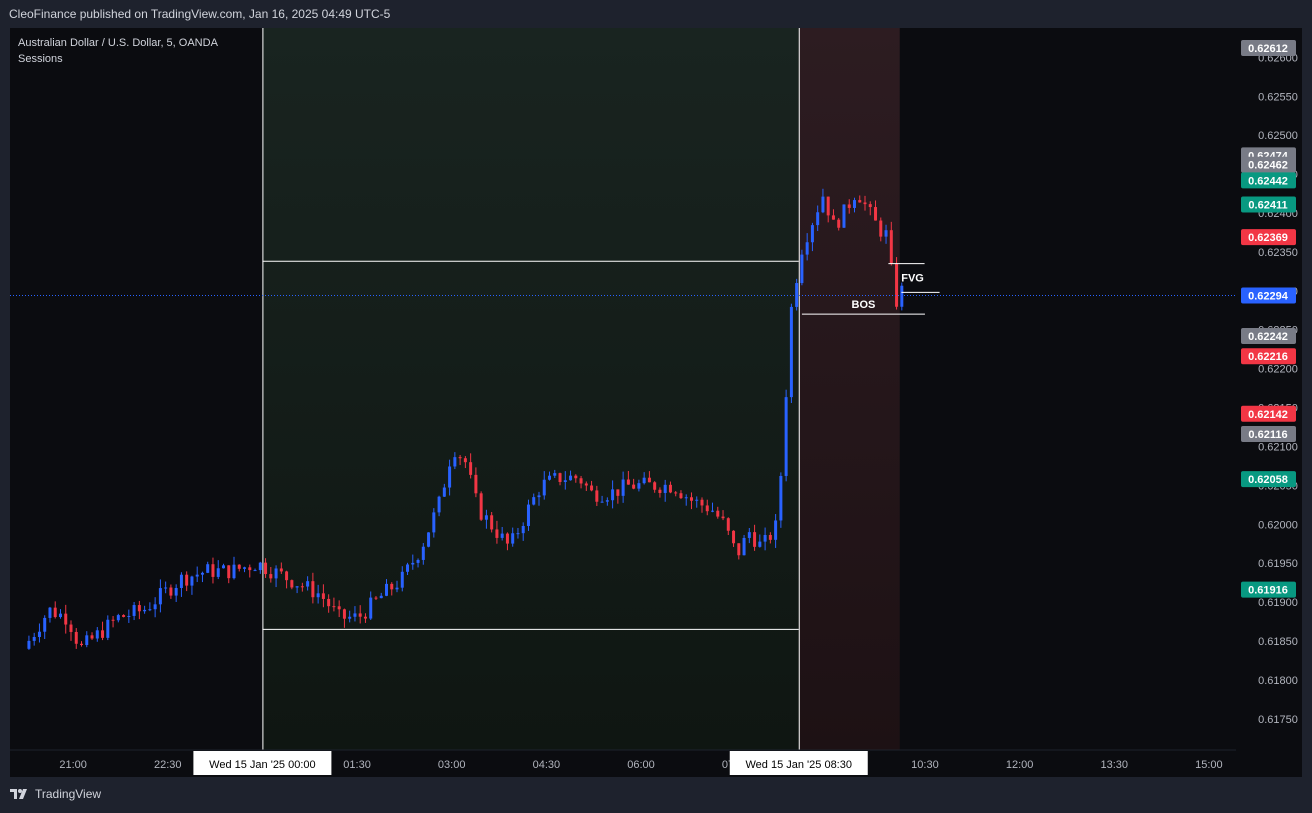 This screenshot has height=813, width=1312. Describe the element at coordinates (912, 279) in the screenshot. I see `fvg-label: FVG` at that location.